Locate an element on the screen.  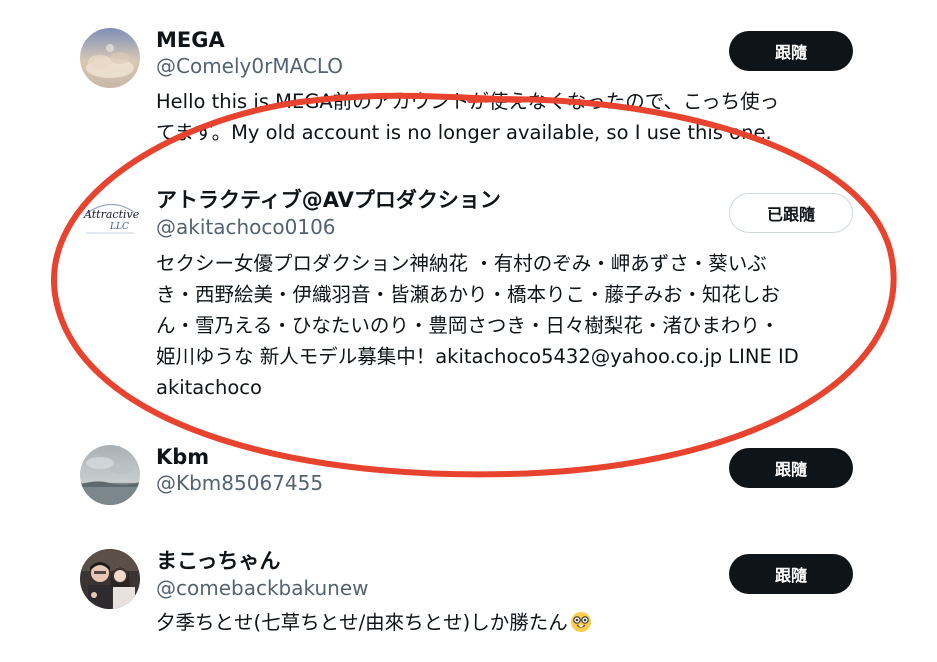
seascape-avatar-icon is located at coordinates (110, 475).